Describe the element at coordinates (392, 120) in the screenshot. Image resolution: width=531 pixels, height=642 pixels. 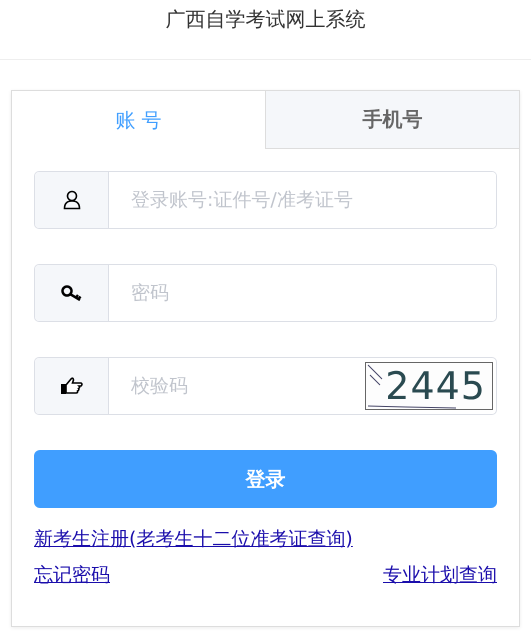
I see `tab: 手机号` at that location.